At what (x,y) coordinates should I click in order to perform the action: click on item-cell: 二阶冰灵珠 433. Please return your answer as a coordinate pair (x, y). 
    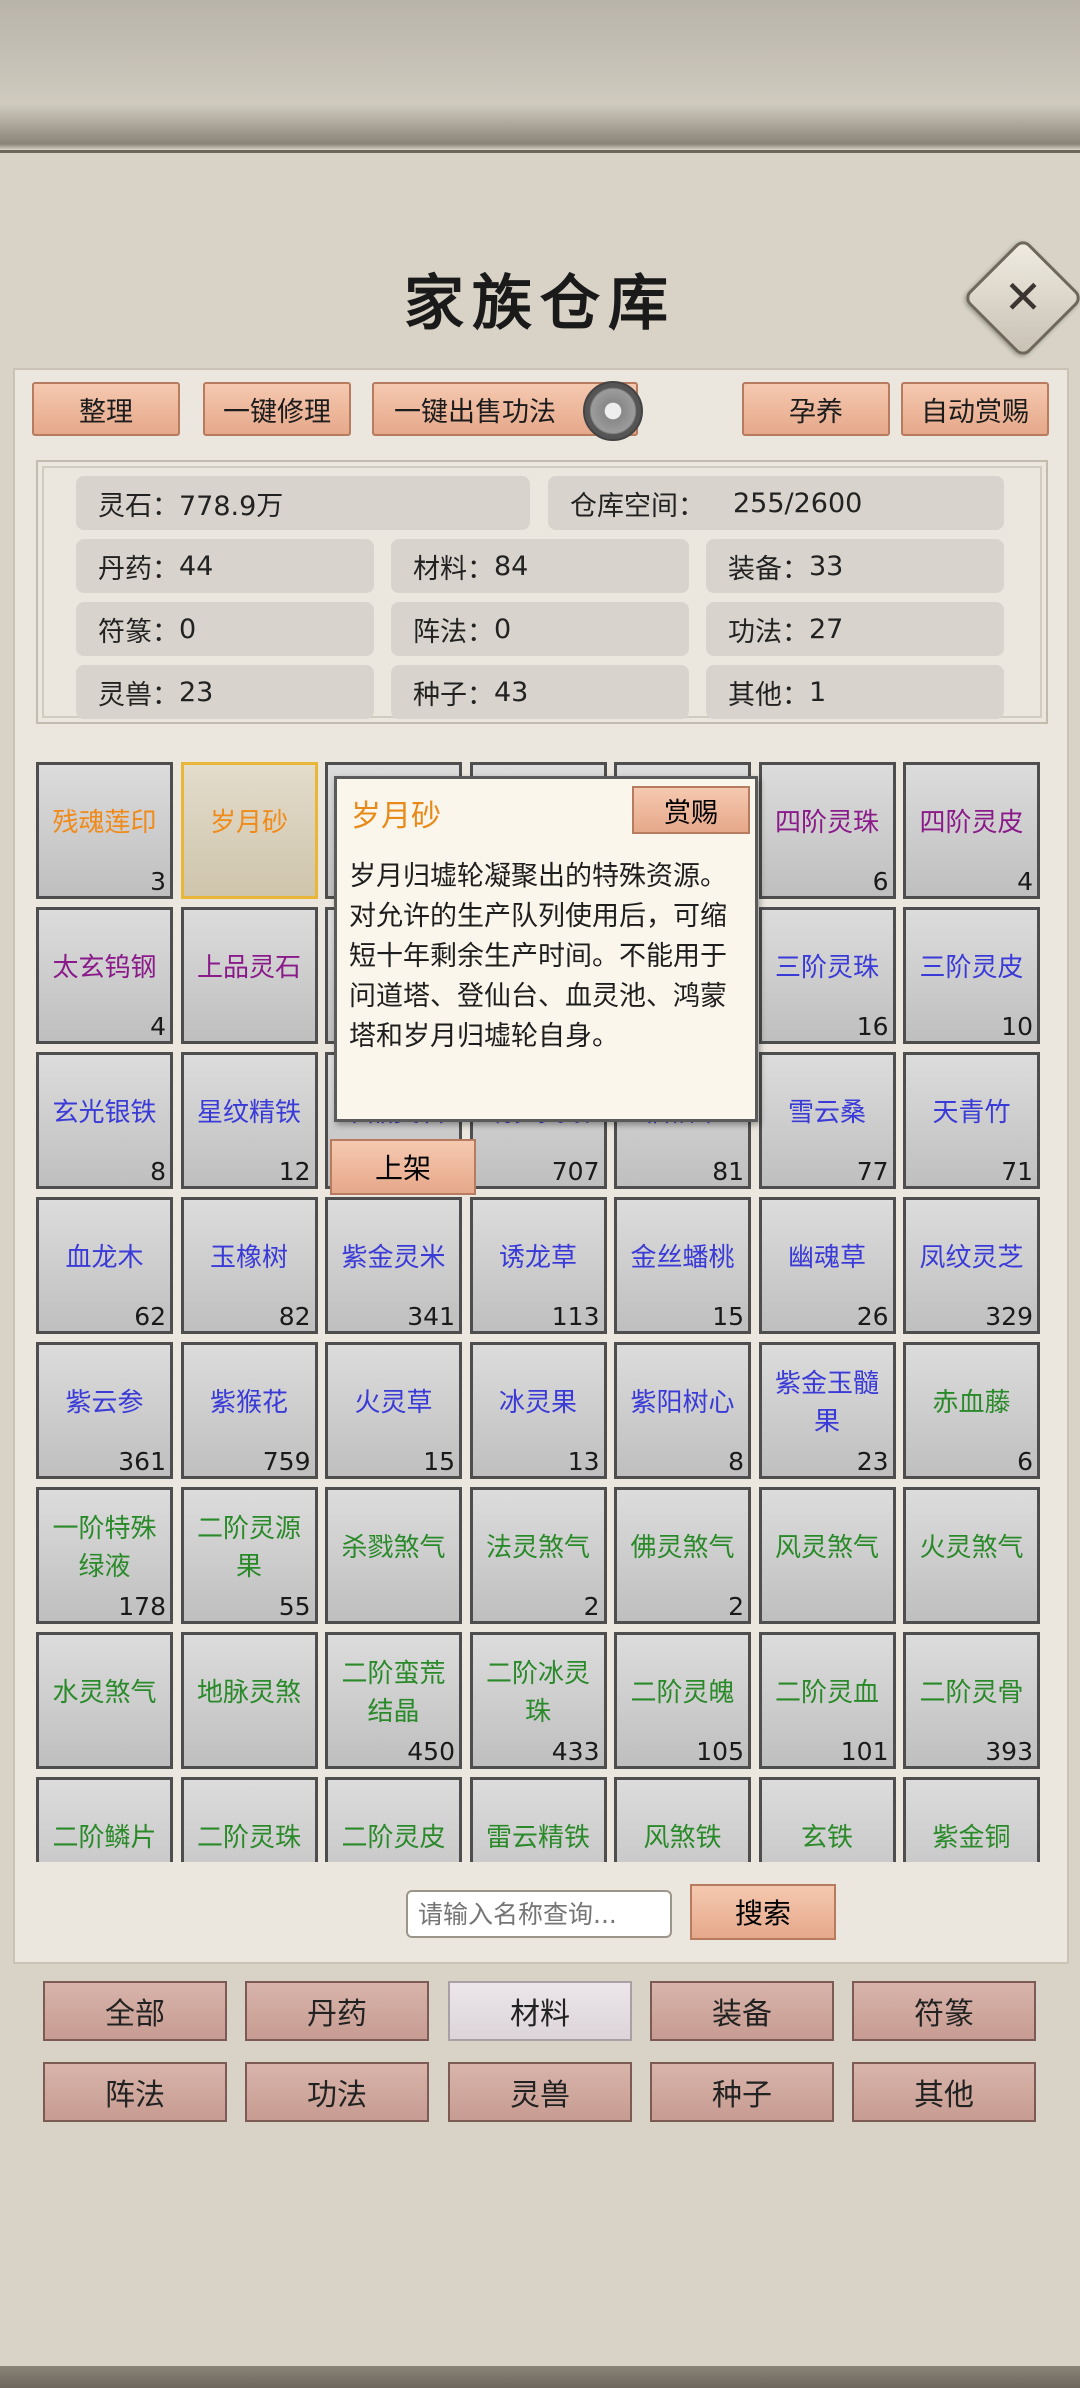
    Looking at the image, I should click on (538, 1700).